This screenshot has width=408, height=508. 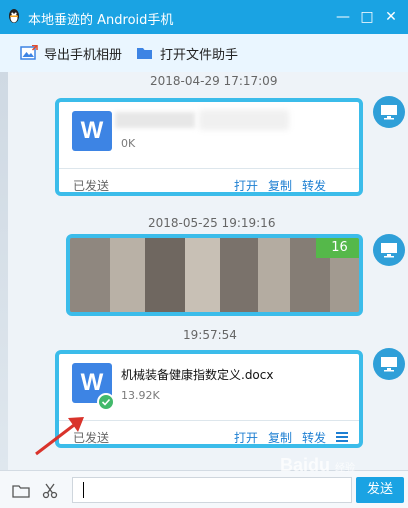 I want to click on red-arrow-annotation-icon, so click(x=59, y=436).